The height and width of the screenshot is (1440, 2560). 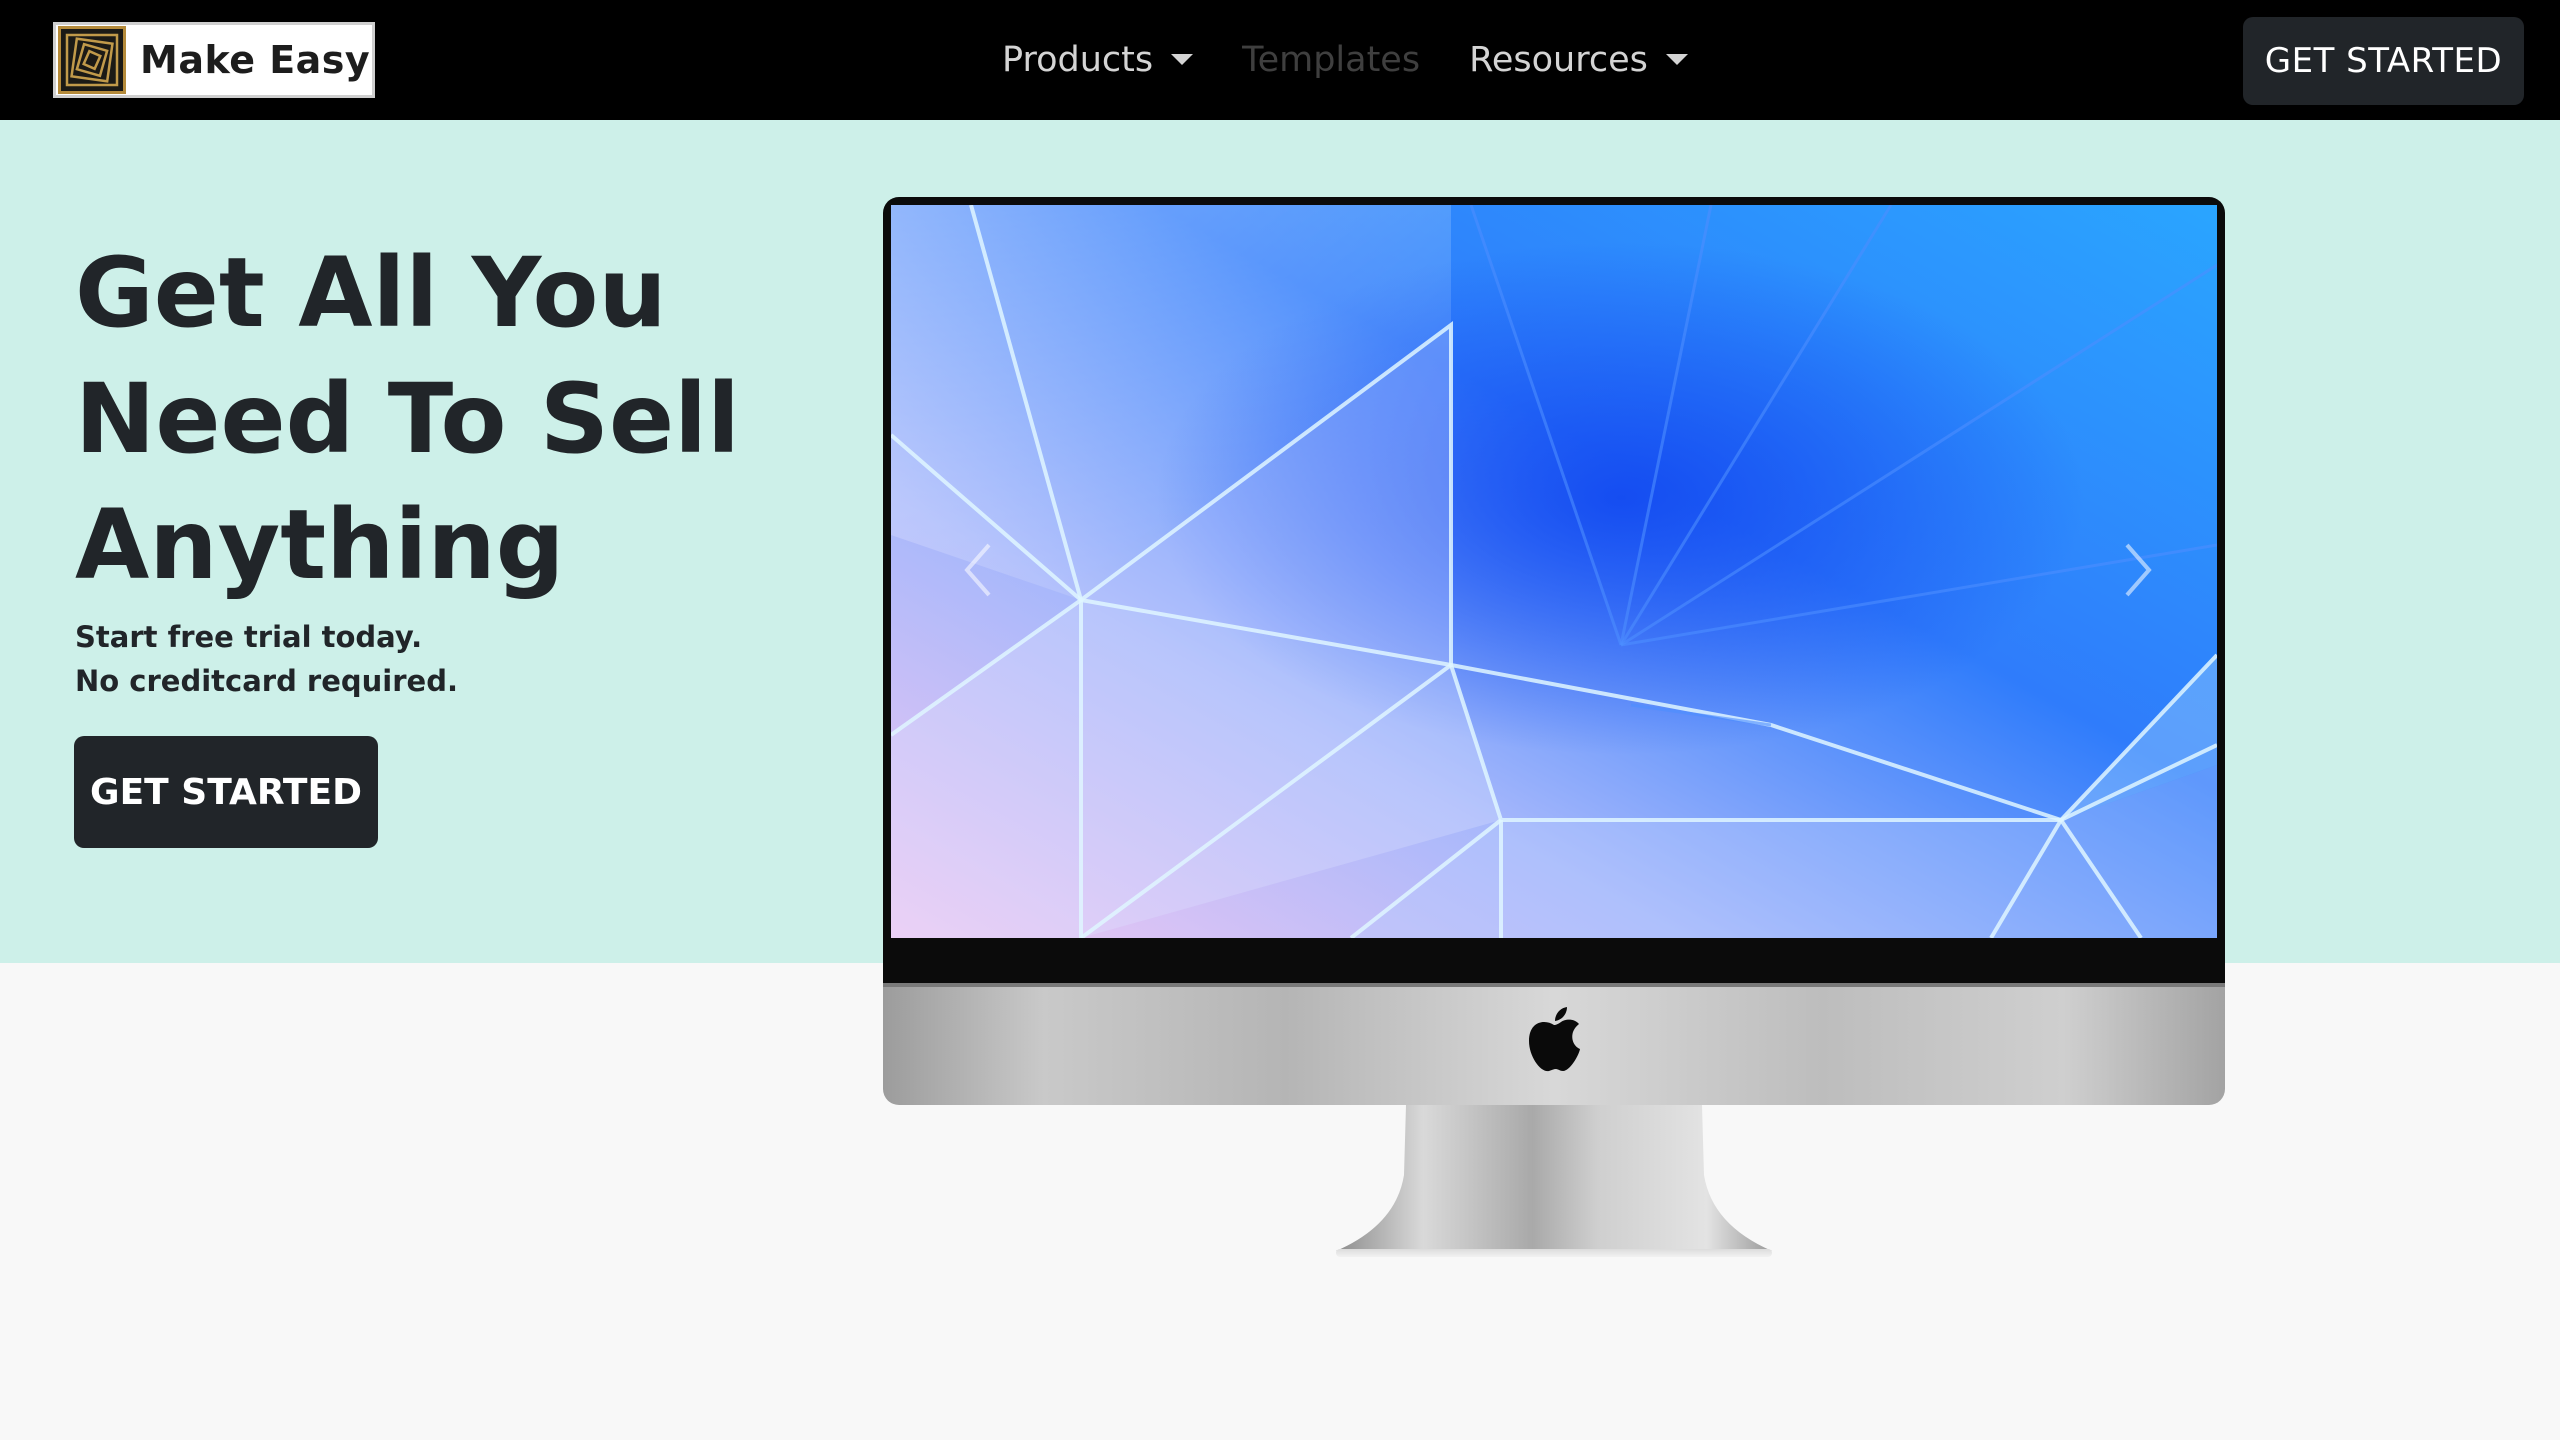 What do you see at coordinates (249, 637) in the screenshot?
I see `hero-subtitle-line1: Start free trial today.` at bounding box center [249, 637].